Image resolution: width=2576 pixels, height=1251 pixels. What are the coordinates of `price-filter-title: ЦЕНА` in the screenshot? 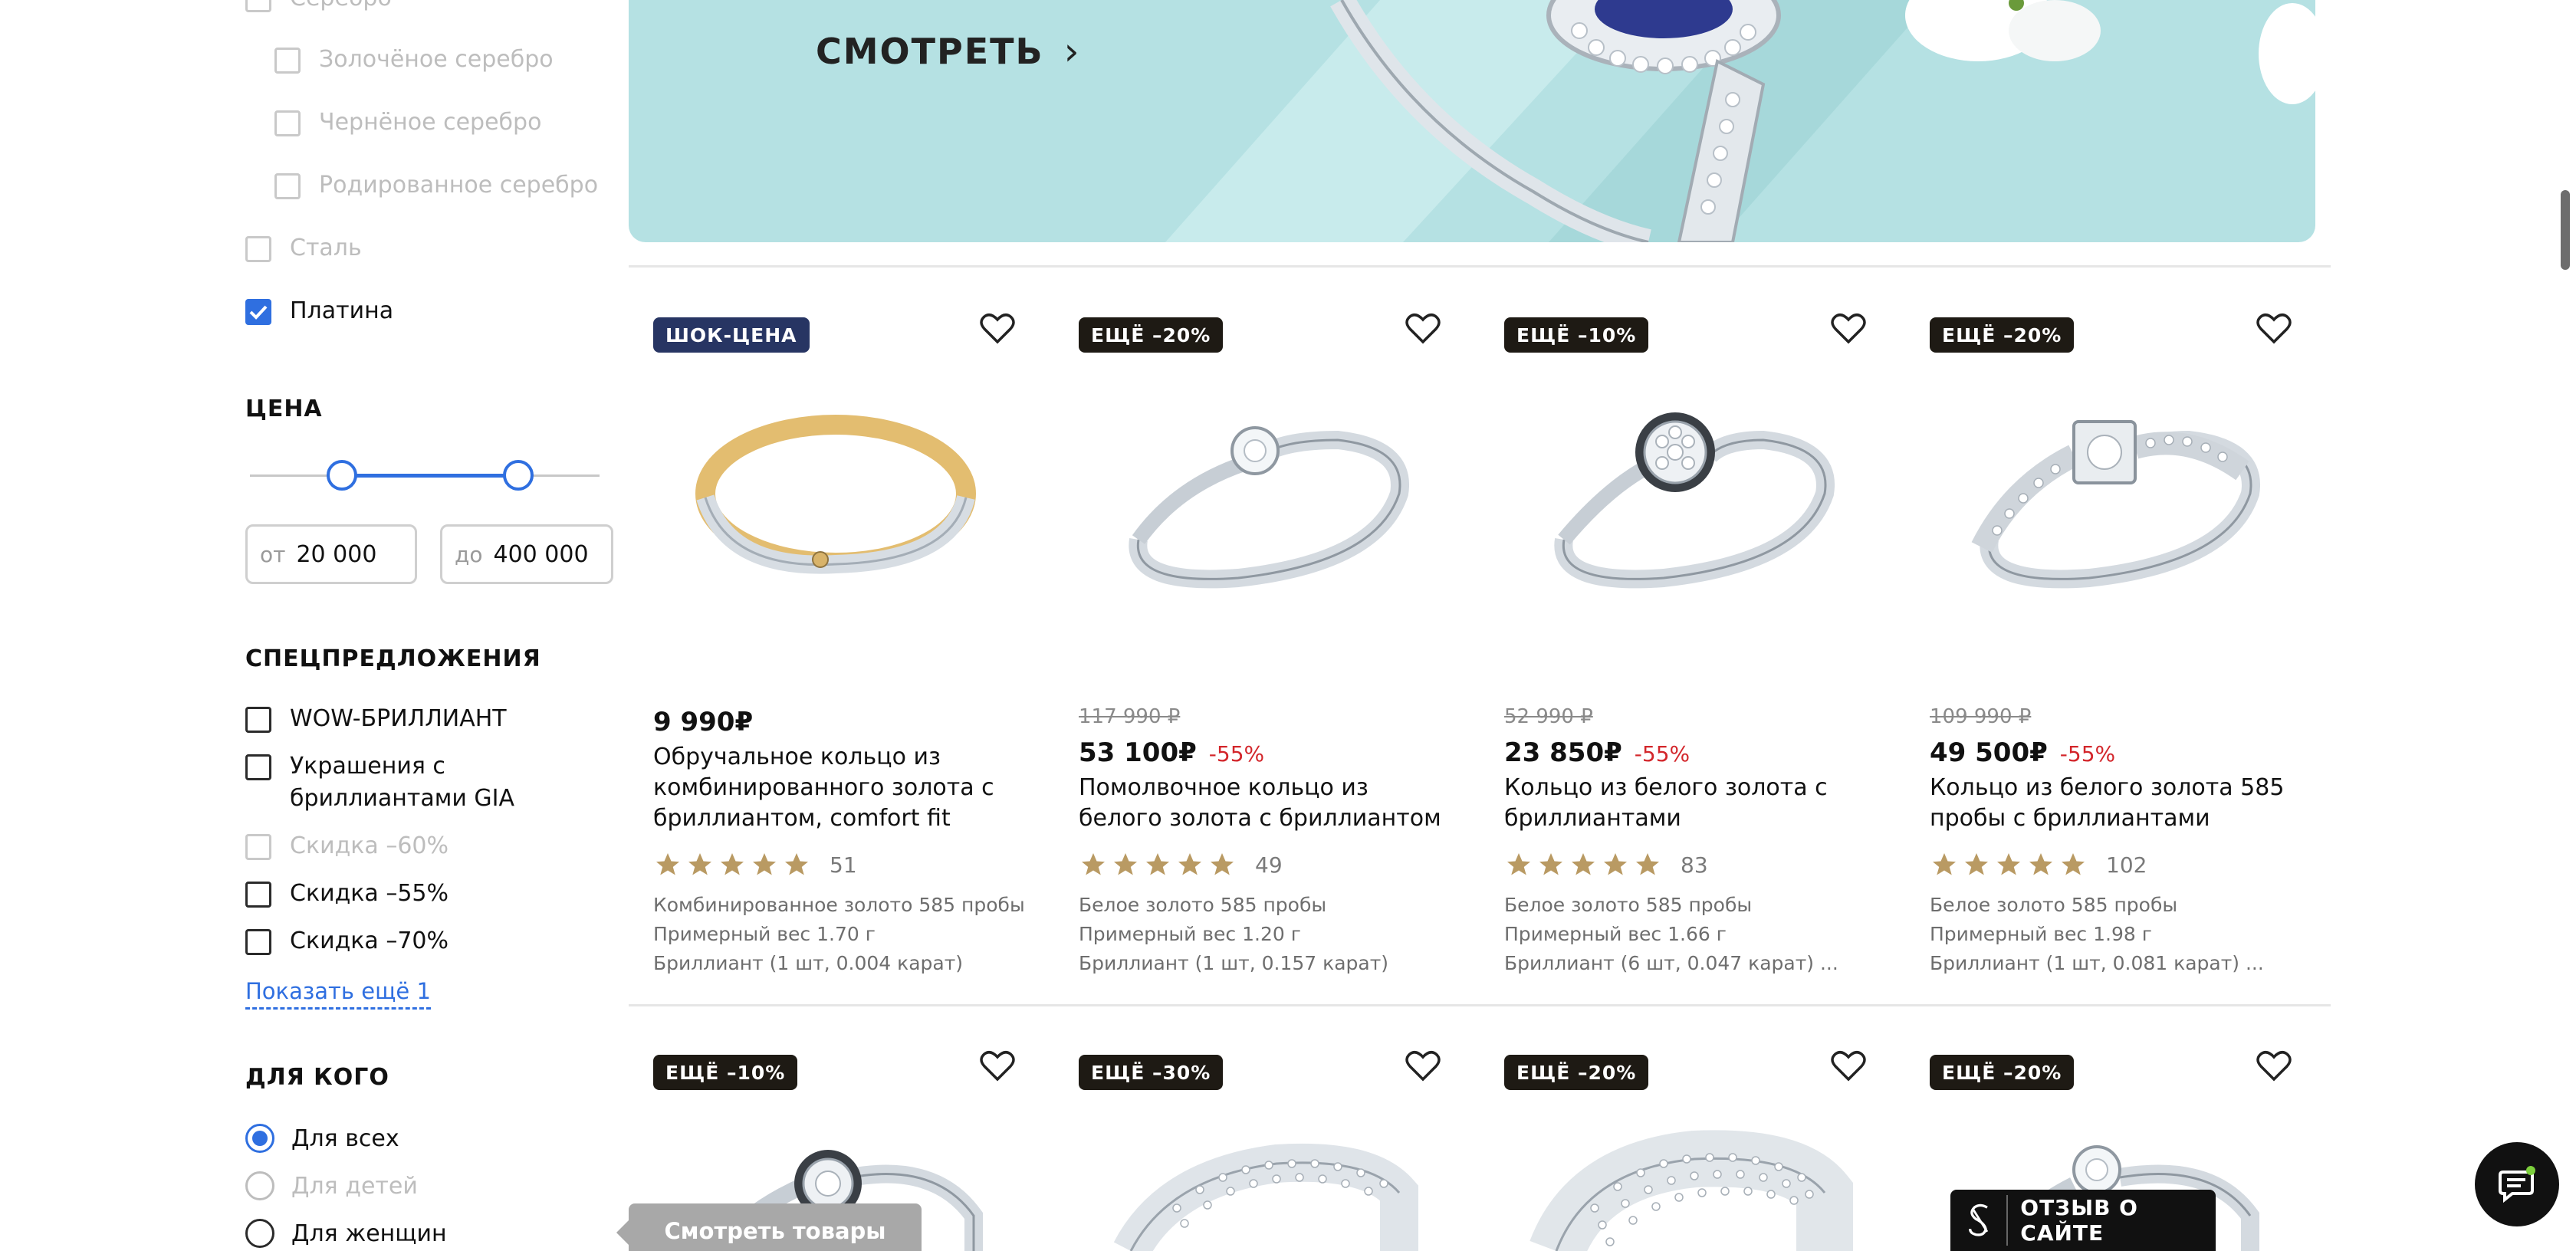 It's located at (284, 409).